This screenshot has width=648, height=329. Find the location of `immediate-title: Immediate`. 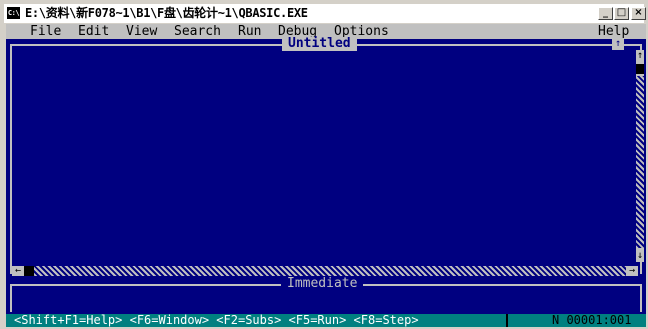

immediate-title: Immediate is located at coordinates (322, 284).